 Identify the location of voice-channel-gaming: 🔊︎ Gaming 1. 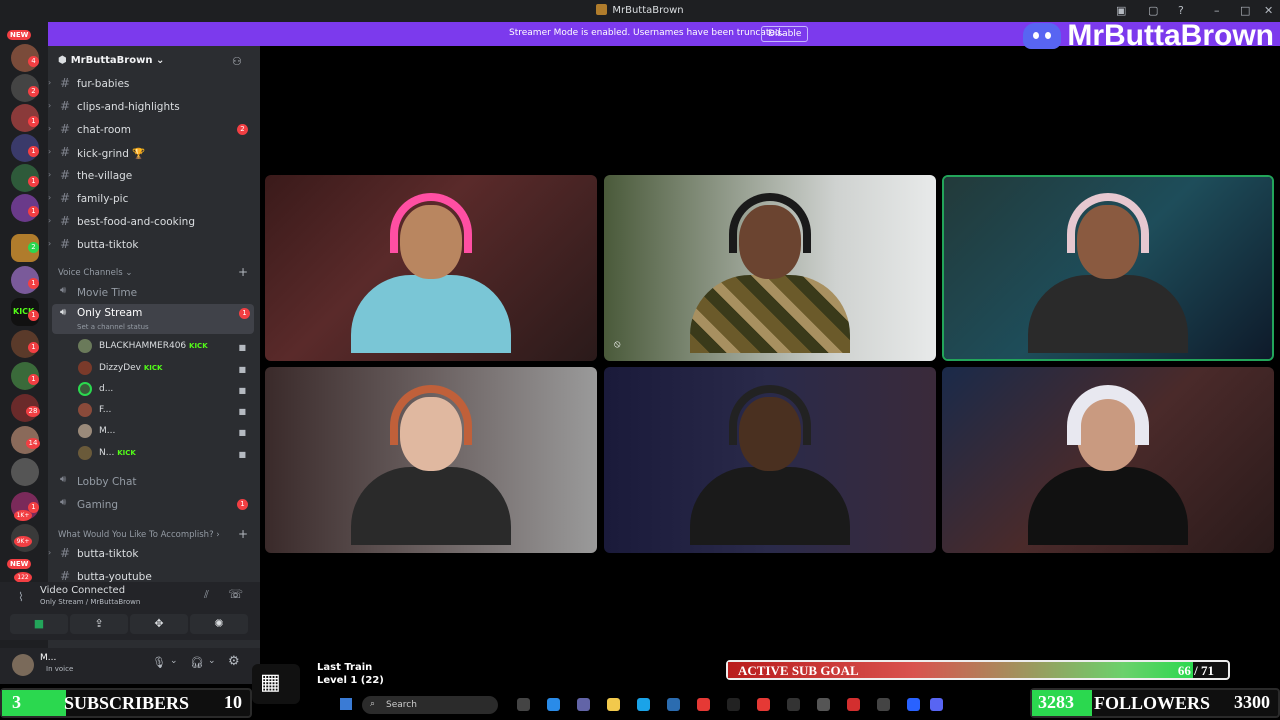
(154, 505).